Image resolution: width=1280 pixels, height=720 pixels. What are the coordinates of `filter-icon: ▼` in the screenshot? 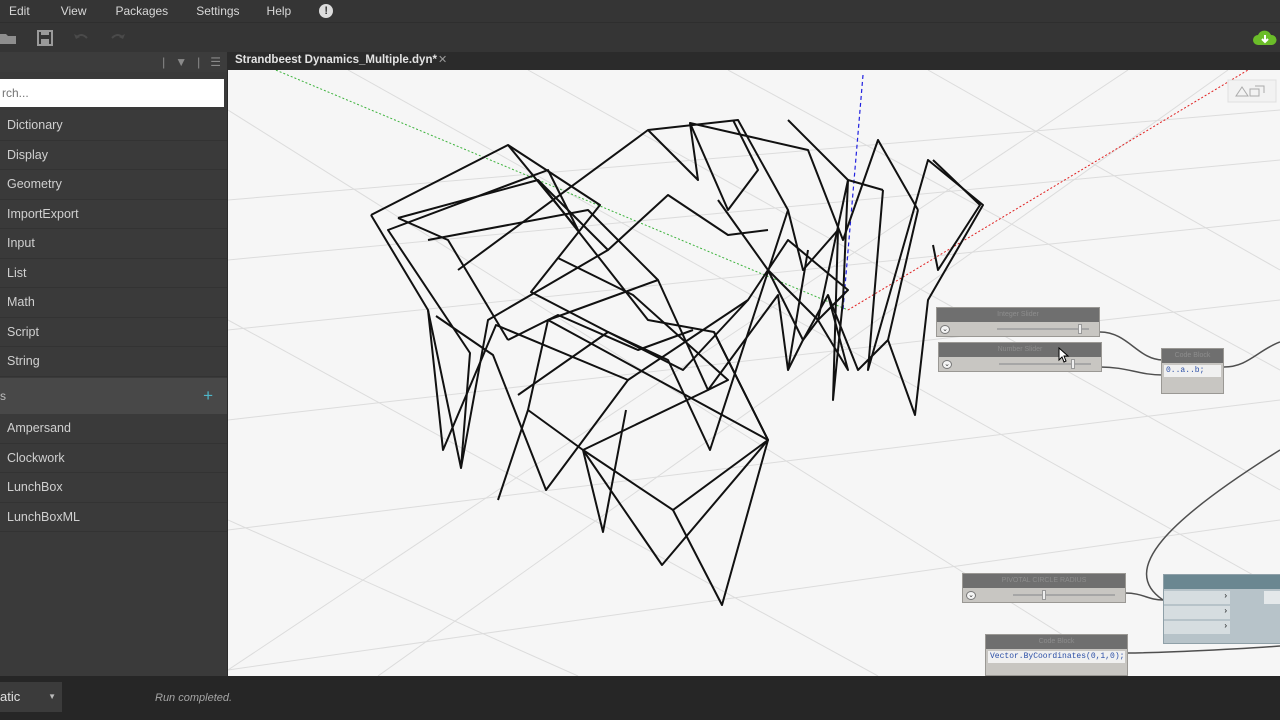 It's located at (181, 62).